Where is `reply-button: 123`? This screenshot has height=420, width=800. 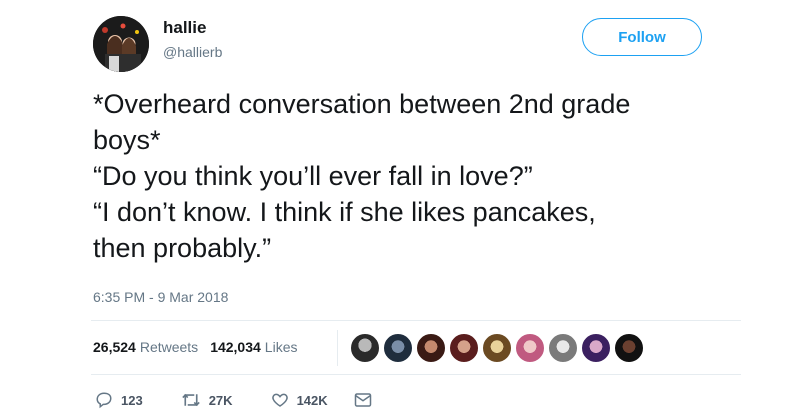 reply-button: 123 is located at coordinates (119, 400).